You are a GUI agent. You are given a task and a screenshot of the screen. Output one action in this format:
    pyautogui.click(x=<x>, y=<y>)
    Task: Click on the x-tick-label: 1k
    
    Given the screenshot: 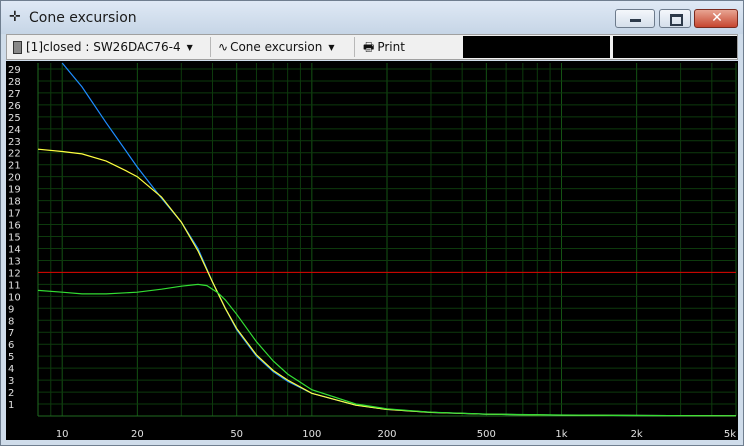 What is the action you would take?
    pyautogui.click(x=561, y=434)
    